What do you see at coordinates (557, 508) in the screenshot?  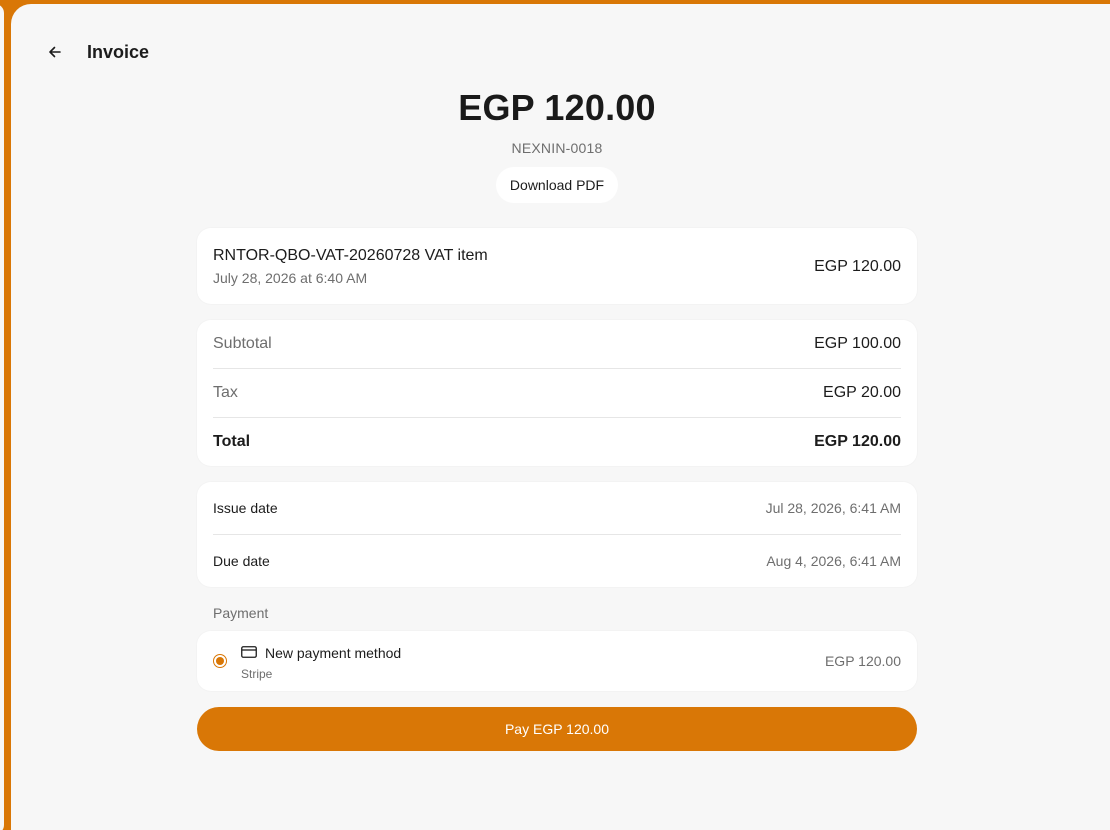 I see `issue-date-row: Issue date Jul 28, 2026, 6:41 AM` at bounding box center [557, 508].